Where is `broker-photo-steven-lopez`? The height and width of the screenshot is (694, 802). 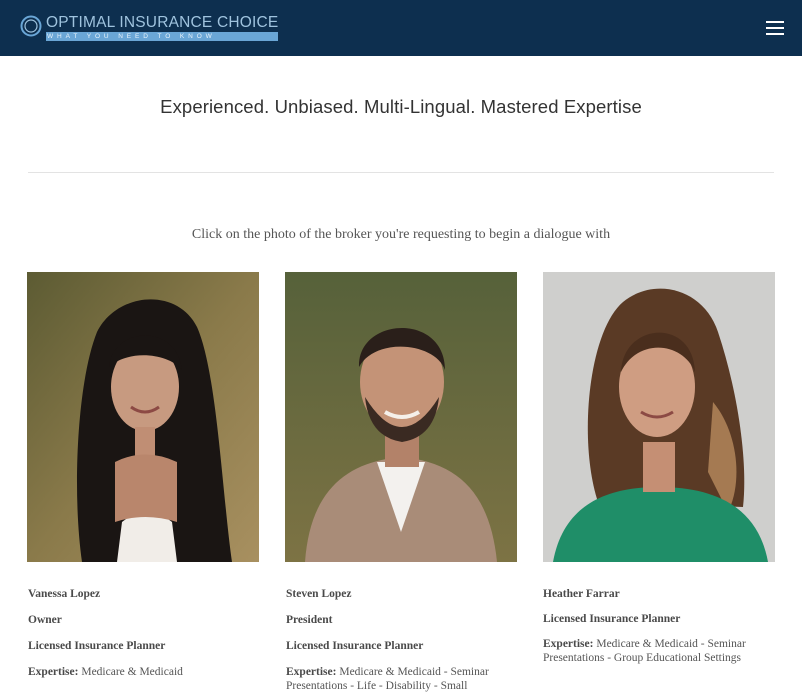
broker-photo-steven-lopez is located at coordinates (401, 417).